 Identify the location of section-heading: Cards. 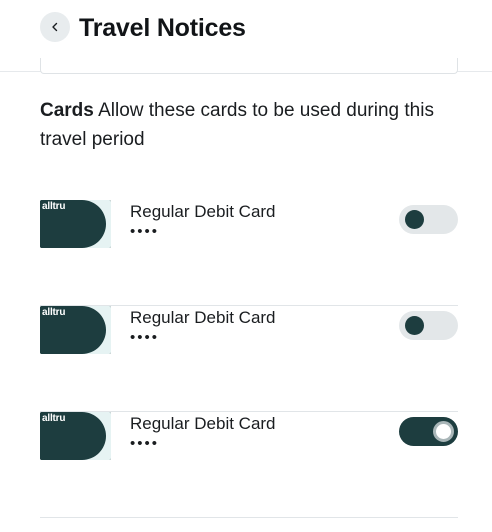
(67, 110).